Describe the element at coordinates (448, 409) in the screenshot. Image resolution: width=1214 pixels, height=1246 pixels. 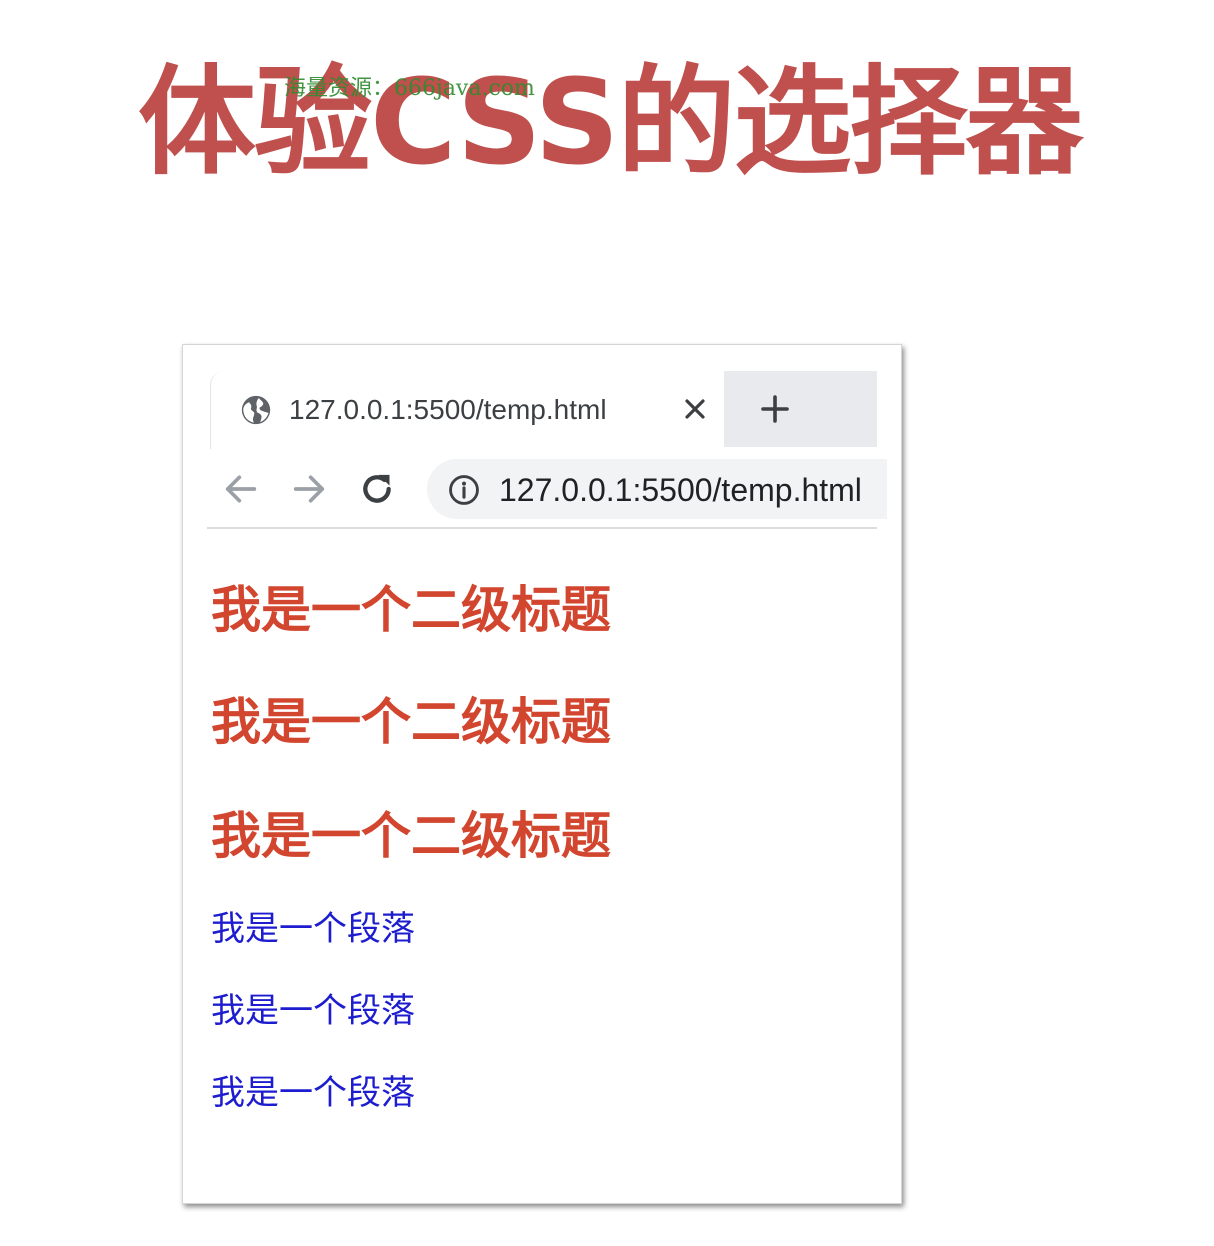
I see `tab-title: 127.0.0.1:5500/temp.html` at that location.